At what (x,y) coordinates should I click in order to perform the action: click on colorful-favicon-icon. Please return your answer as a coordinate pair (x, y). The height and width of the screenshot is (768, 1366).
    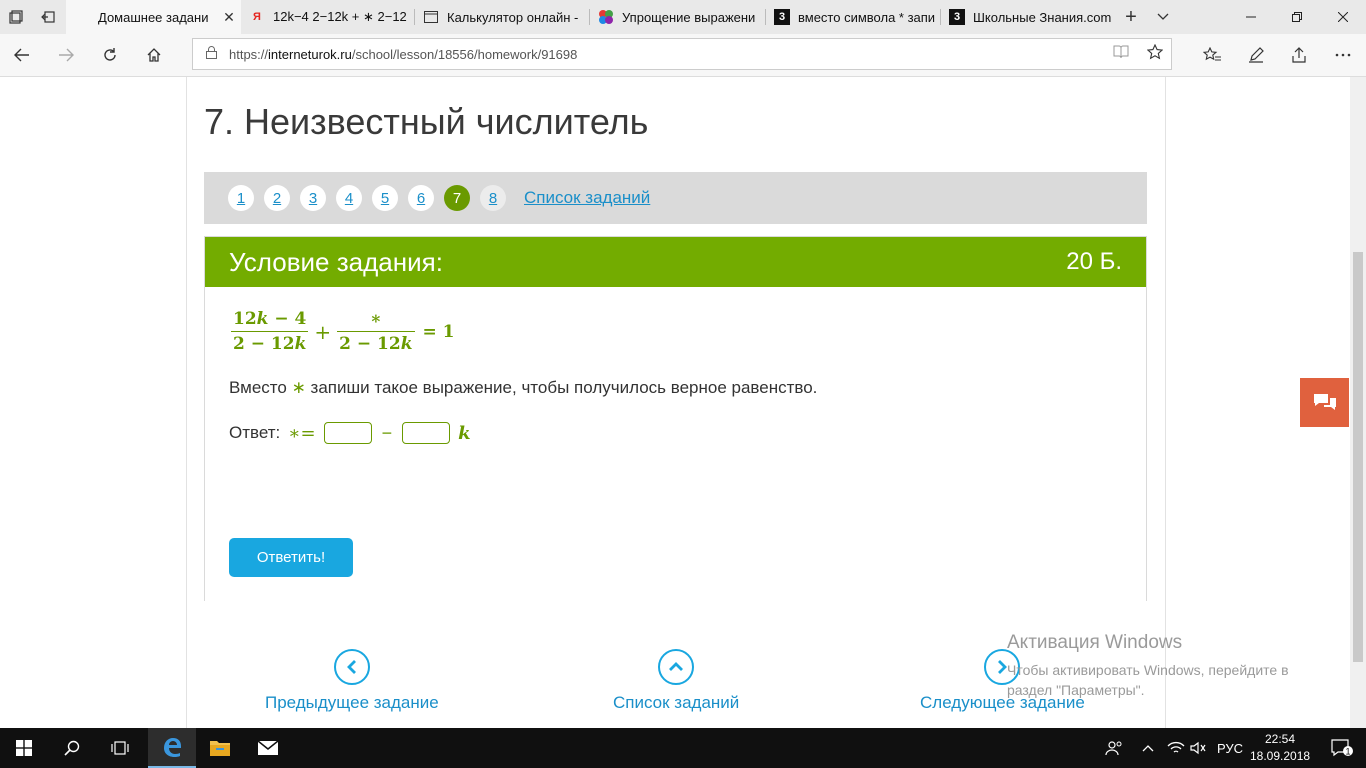
    Looking at the image, I should click on (606, 17).